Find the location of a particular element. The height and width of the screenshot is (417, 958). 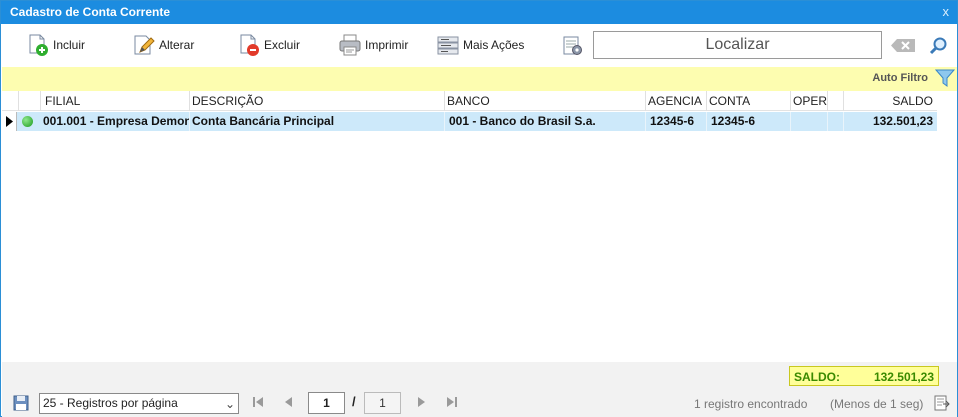

incluir-icon is located at coordinates (38, 45).